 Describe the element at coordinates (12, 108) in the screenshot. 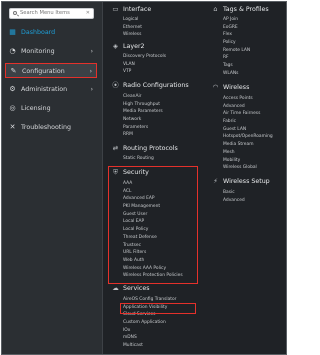

I see `licensing-icon: ◎` at that location.